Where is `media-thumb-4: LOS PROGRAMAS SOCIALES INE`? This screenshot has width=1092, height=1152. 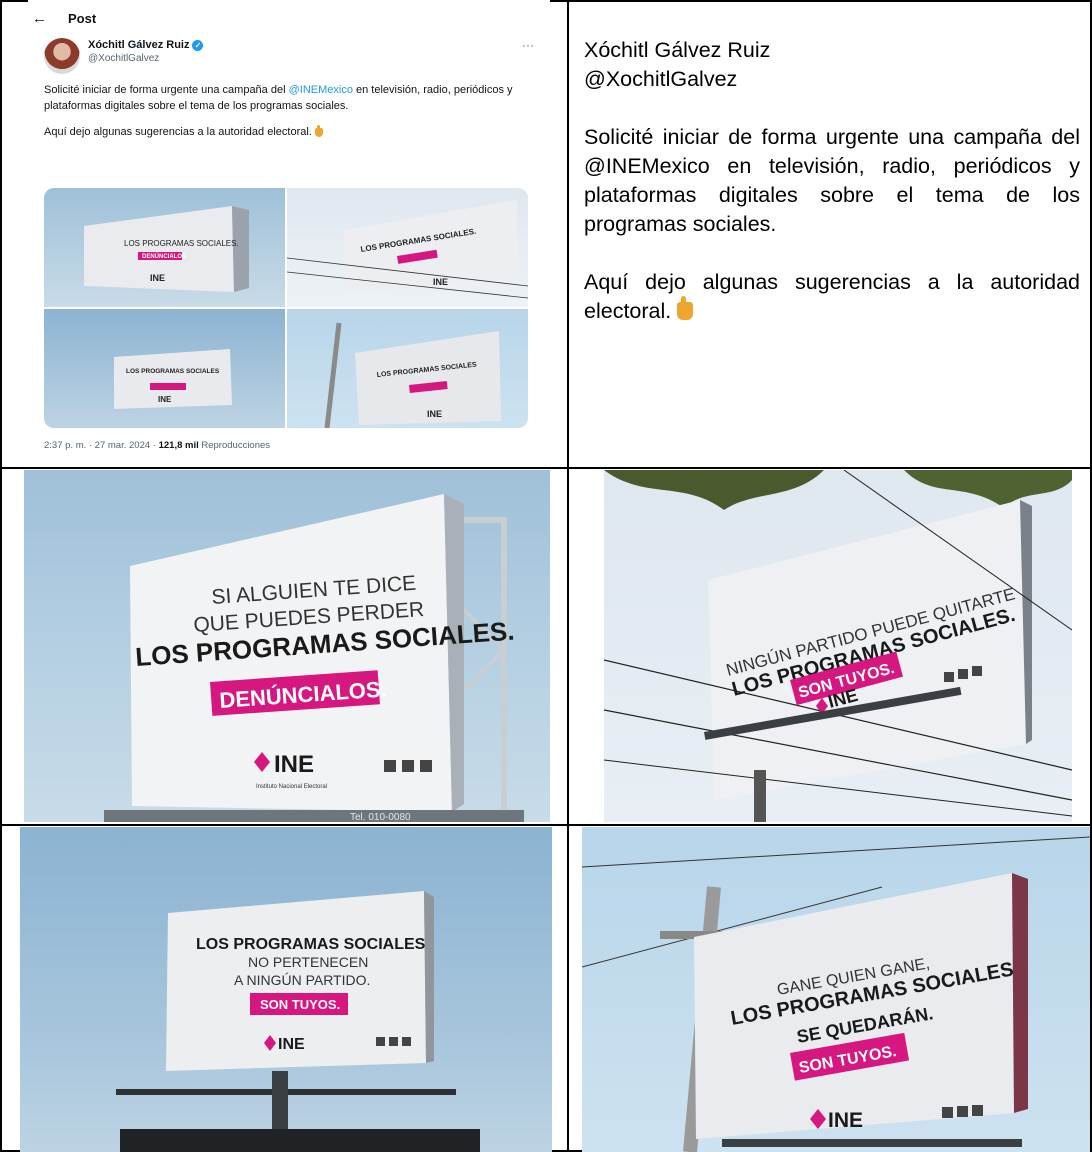 media-thumb-4: LOS PROGRAMAS SOCIALES INE is located at coordinates (407, 368).